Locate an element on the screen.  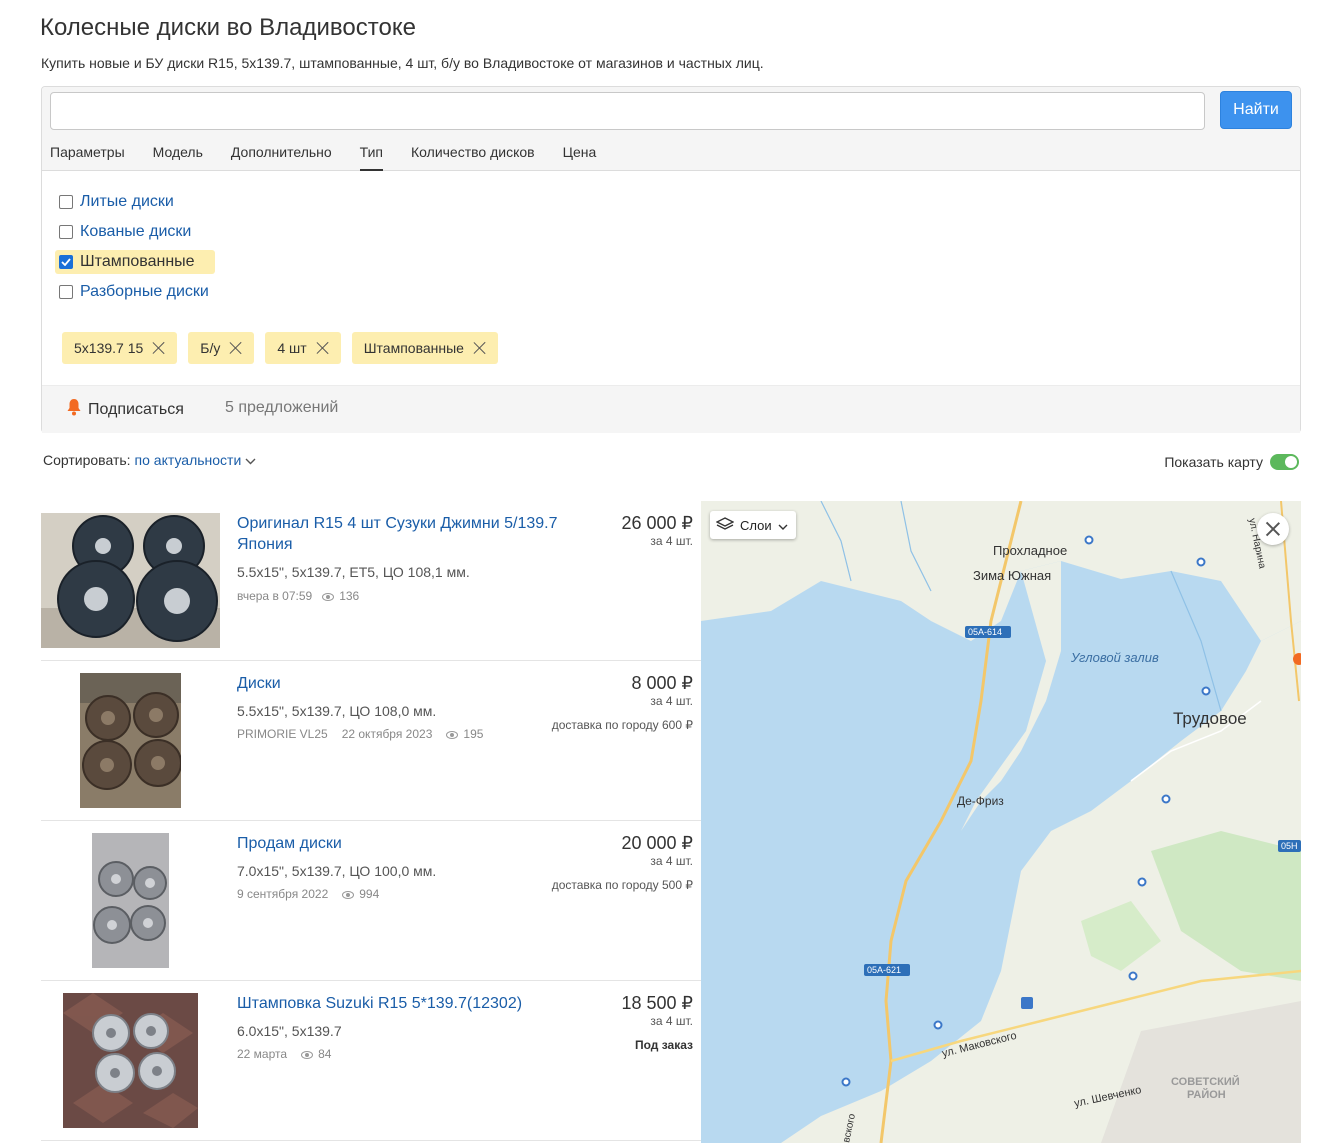
search-input is located at coordinates (627, 111).